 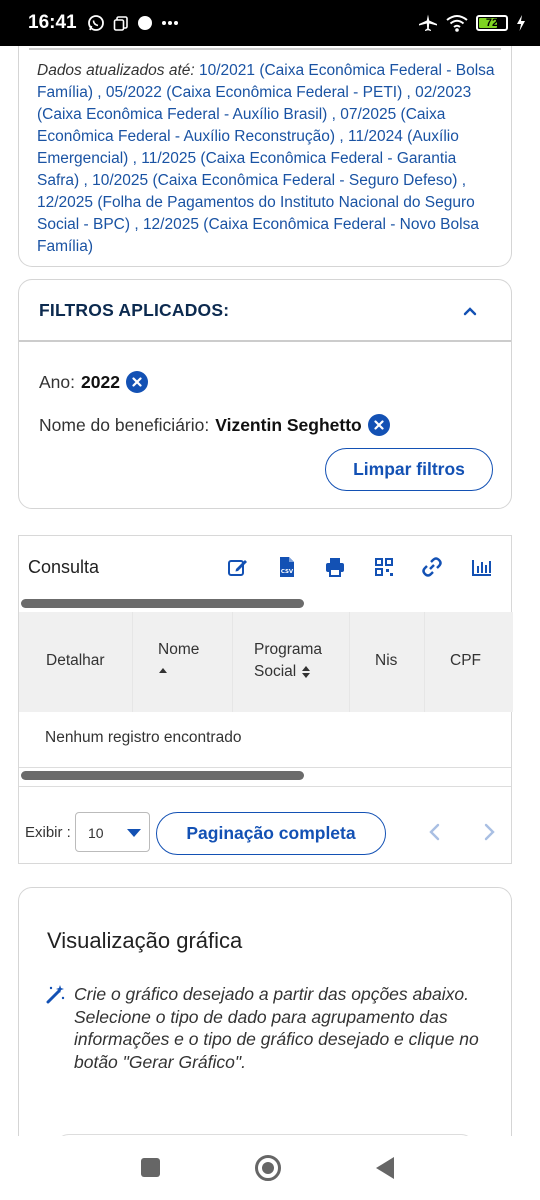 I want to click on edit-icon, so click(x=238, y=567).